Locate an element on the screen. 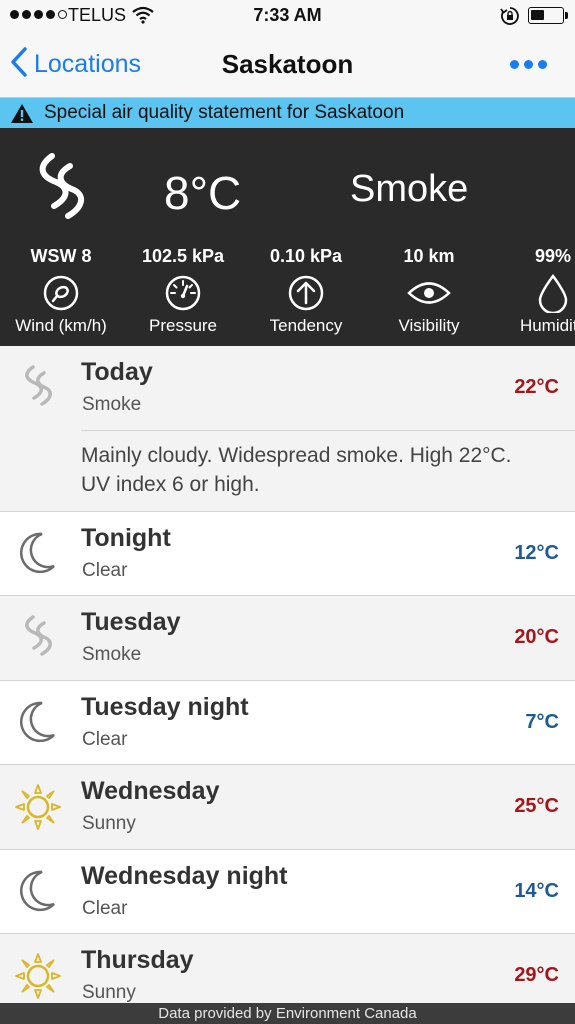 The width and height of the screenshot is (575, 1024). navigation-bar: Locations Saskatoon is located at coordinates (287, 65).